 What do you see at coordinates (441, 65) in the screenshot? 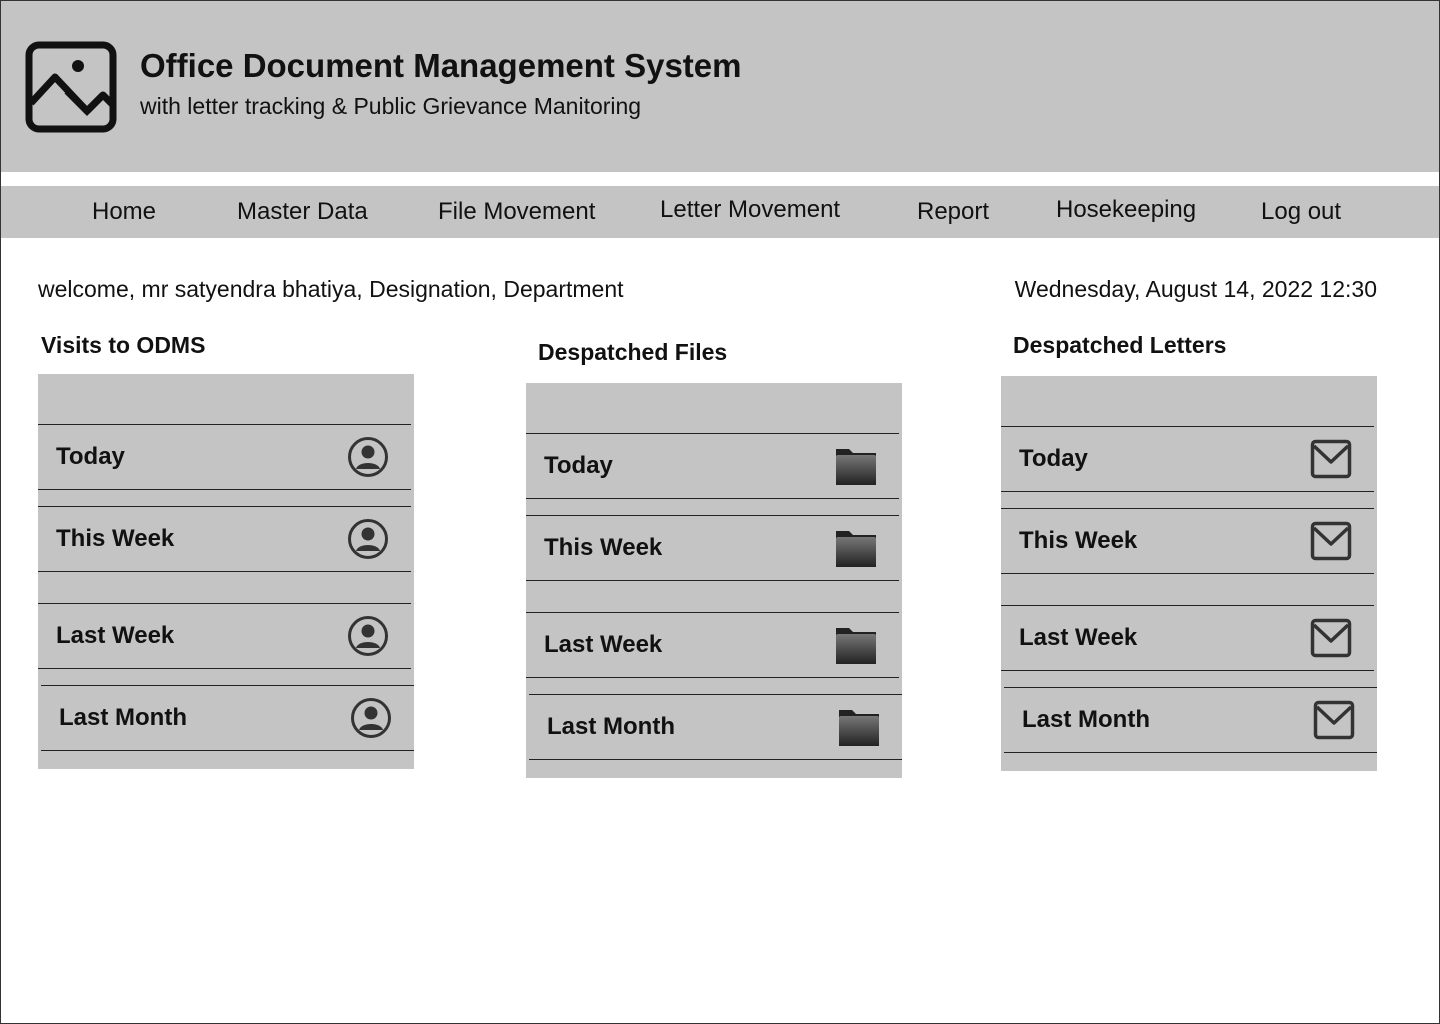
I see `app-title: Office Document Management System` at bounding box center [441, 65].